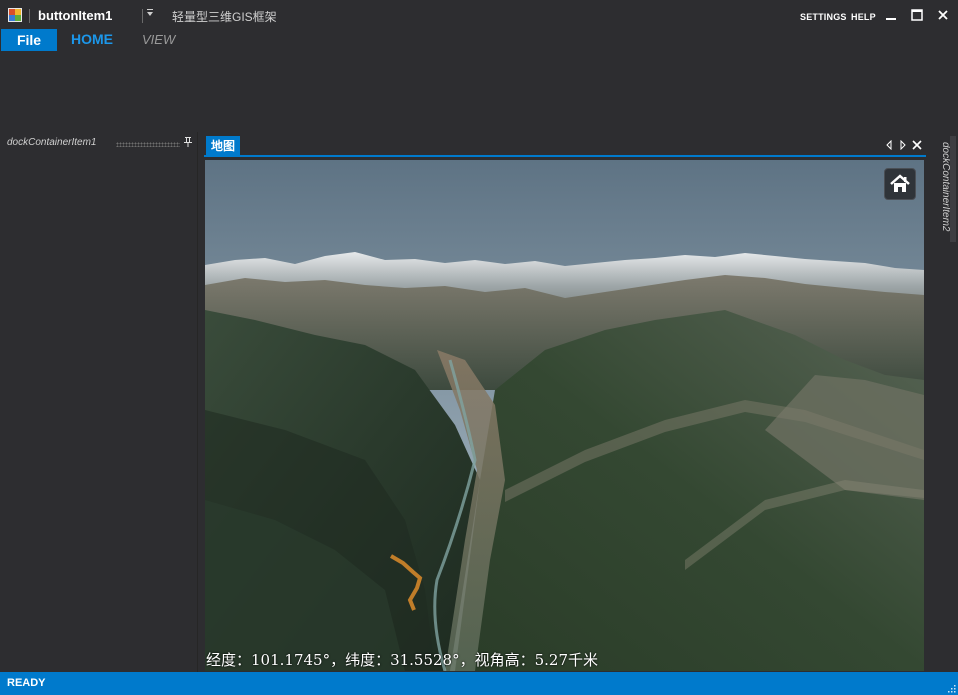 The width and height of the screenshot is (958, 695). Describe the element at coordinates (223, 146) in the screenshot. I see `tab-map: 地图` at that location.